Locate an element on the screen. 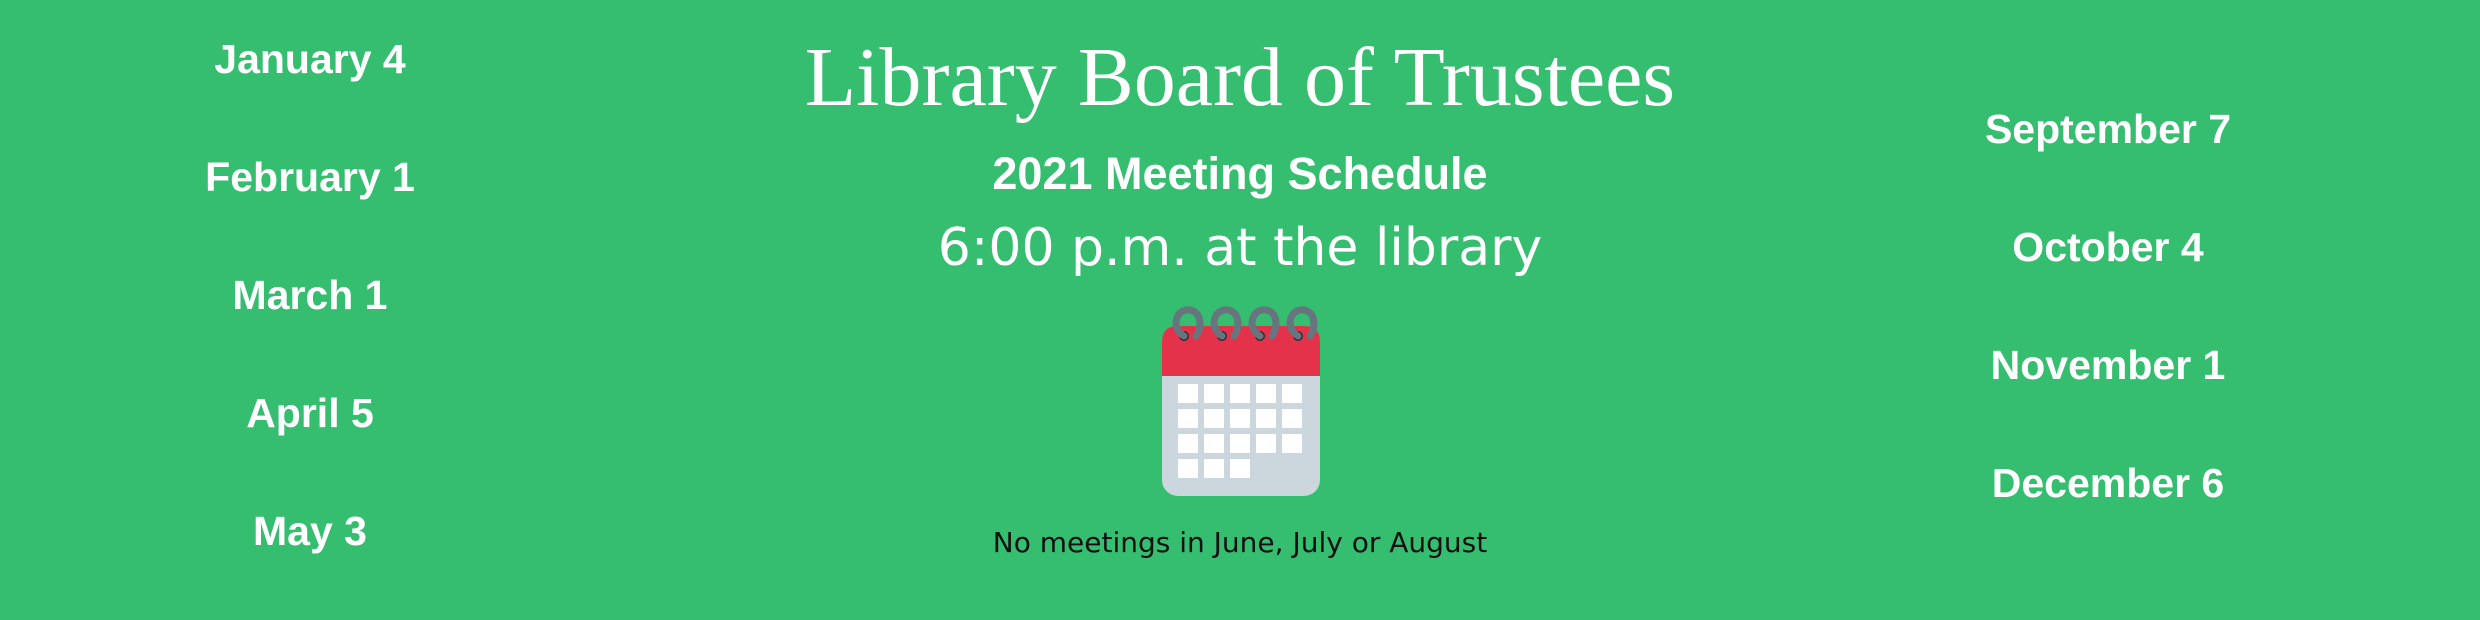 This screenshot has height=620, width=2480. meeting-date: November 1 is located at coordinates (2108, 365).